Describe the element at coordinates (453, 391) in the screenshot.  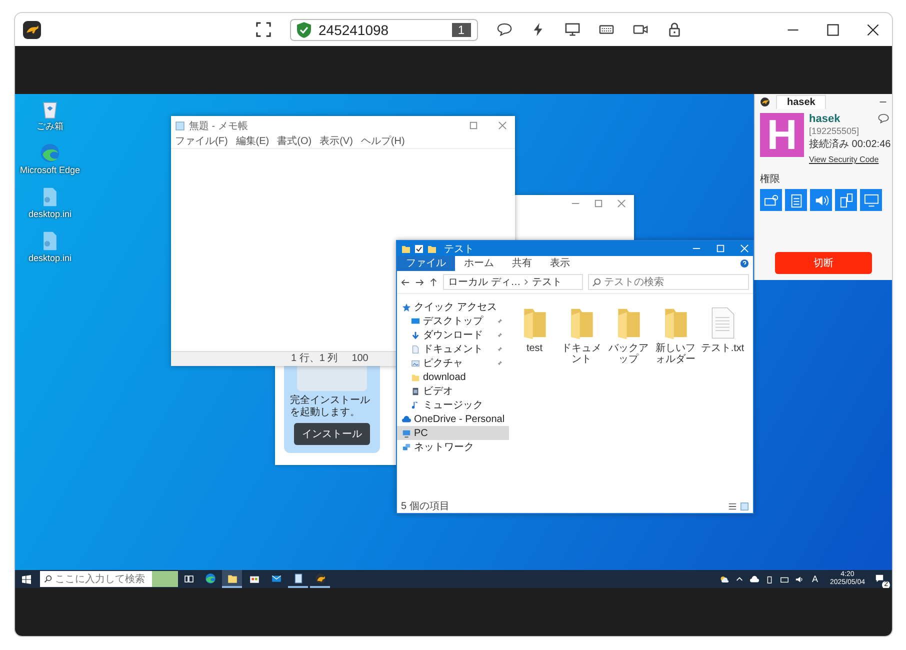
I see `navigation-item: ビデオ` at that location.